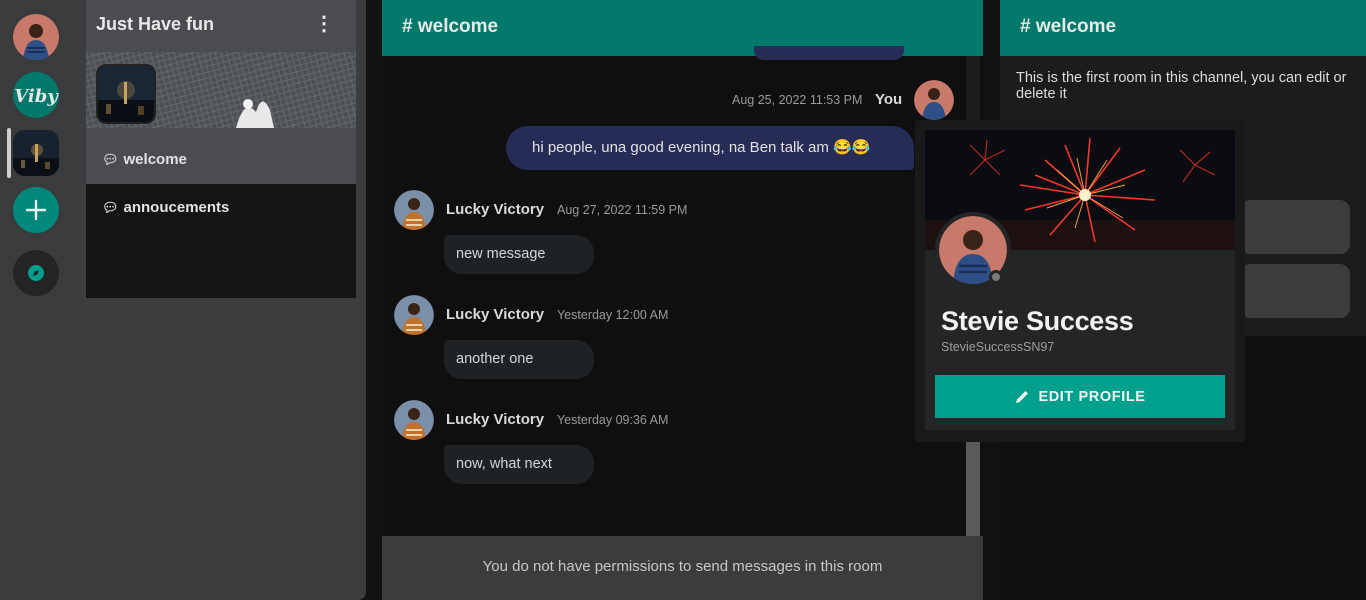 The width and height of the screenshot is (1366, 600). Describe the element at coordinates (9, 153) in the screenshot. I see `active-server-indicator` at that location.